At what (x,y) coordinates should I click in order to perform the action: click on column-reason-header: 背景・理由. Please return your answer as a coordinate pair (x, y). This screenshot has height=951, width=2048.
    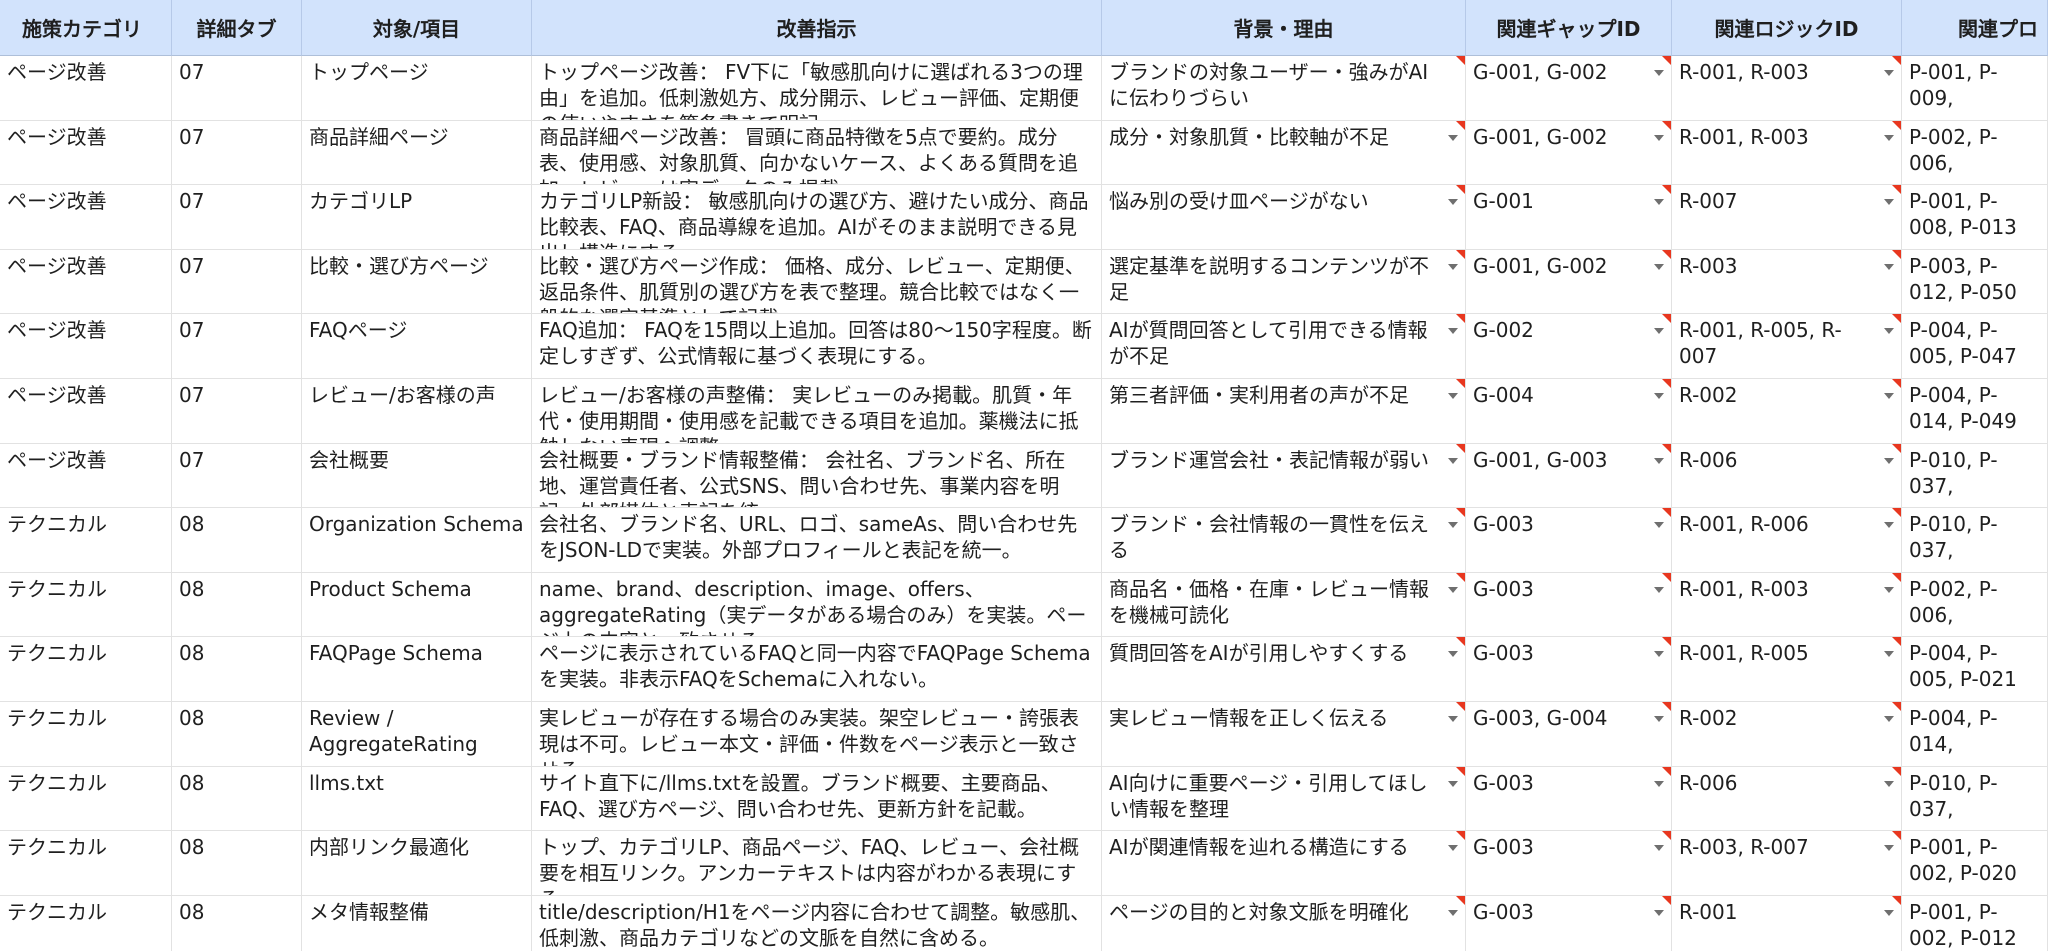
    Looking at the image, I should click on (1284, 28).